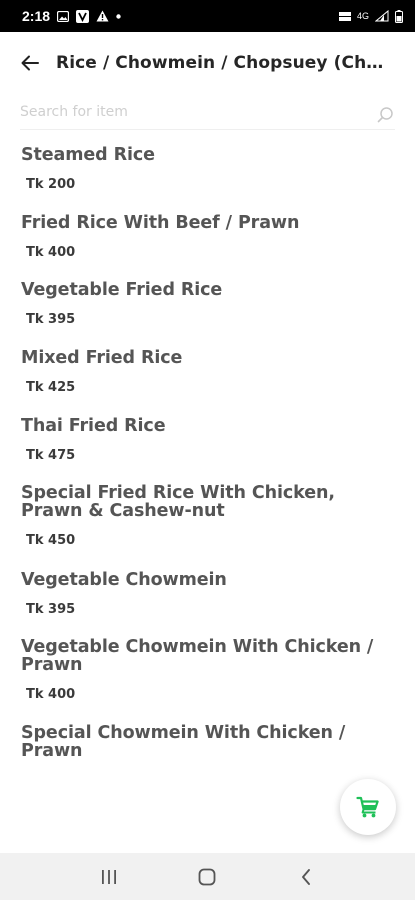 The image size is (415, 900). Describe the element at coordinates (197, 656) in the screenshot. I see `item-name: Vegetable Chowmein With Chicken / Prawn` at that location.